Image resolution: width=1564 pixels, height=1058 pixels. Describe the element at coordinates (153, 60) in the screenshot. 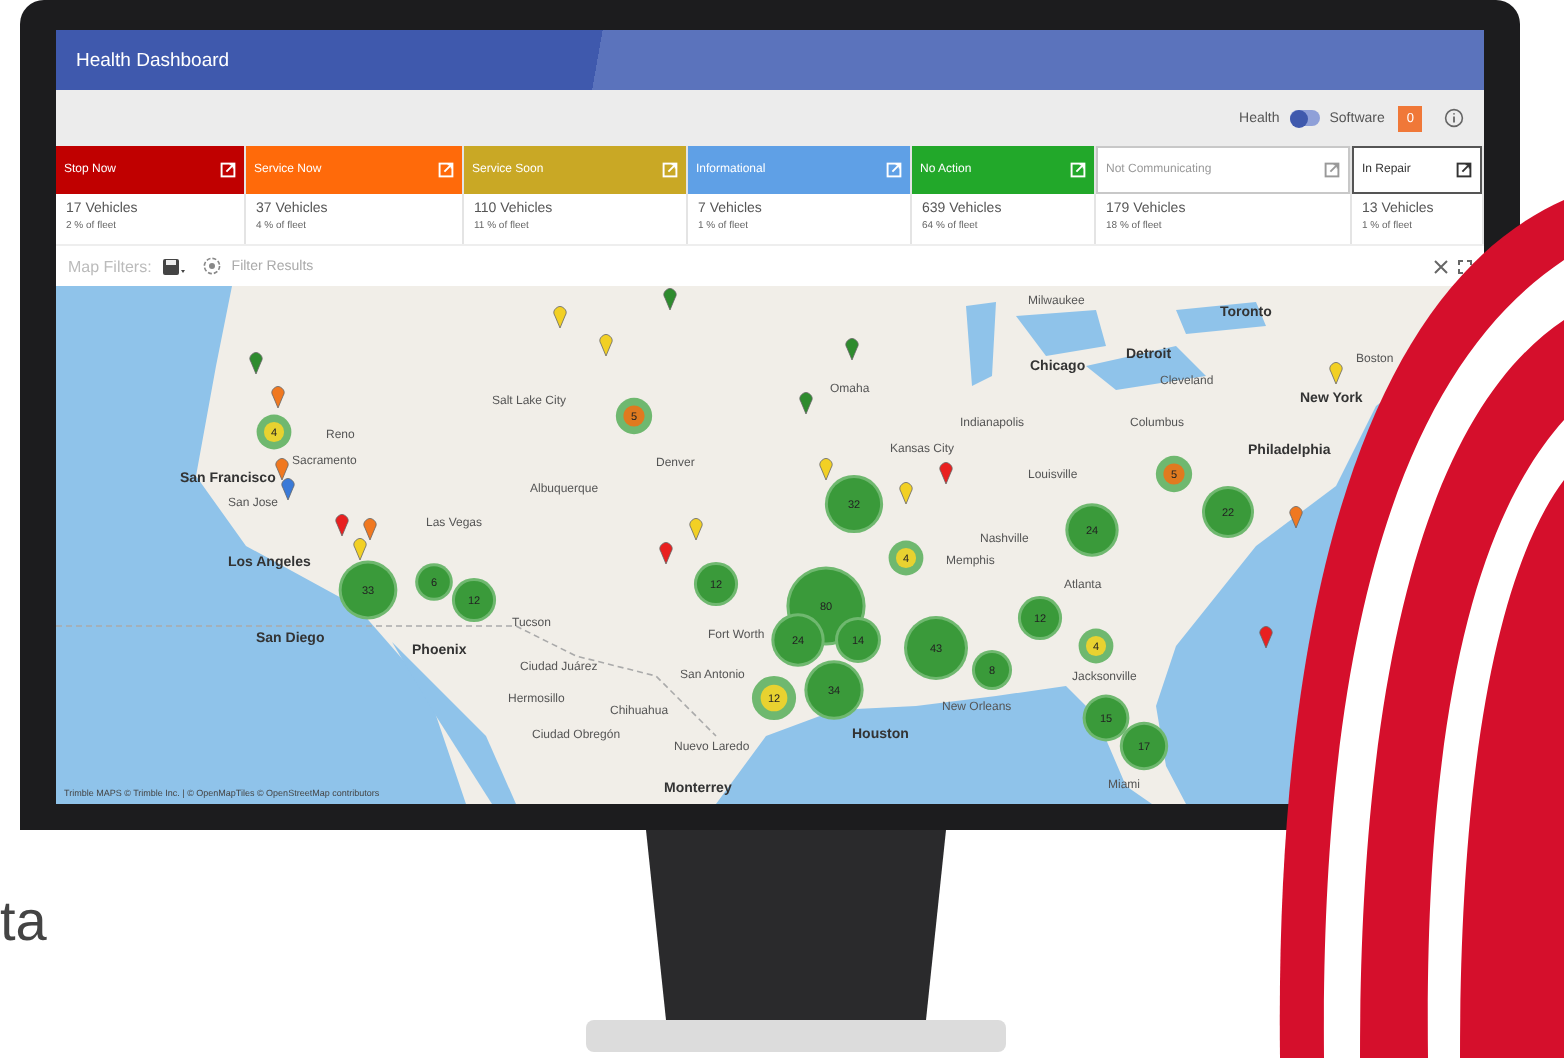

I see `window-title: Health Dashboard` at that location.